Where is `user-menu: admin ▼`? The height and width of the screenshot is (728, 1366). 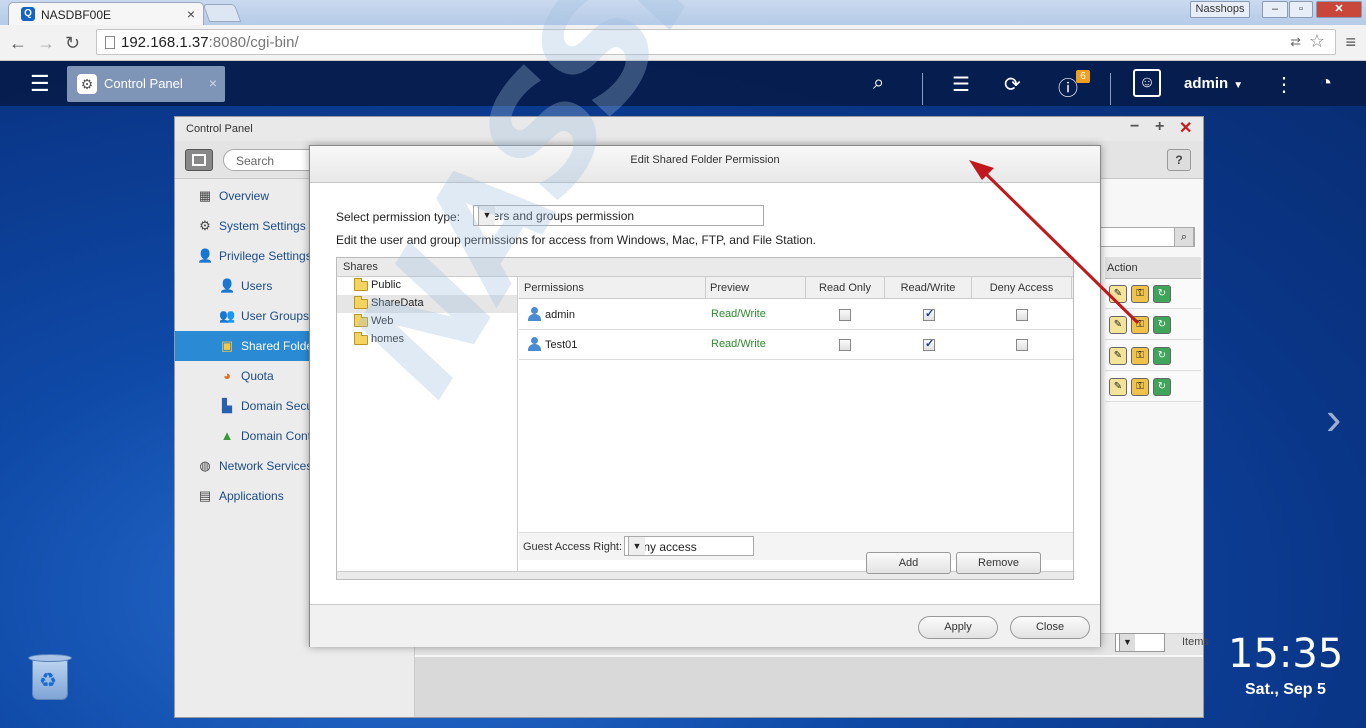 user-menu: admin ▼ is located at coordinates (1213, 83).